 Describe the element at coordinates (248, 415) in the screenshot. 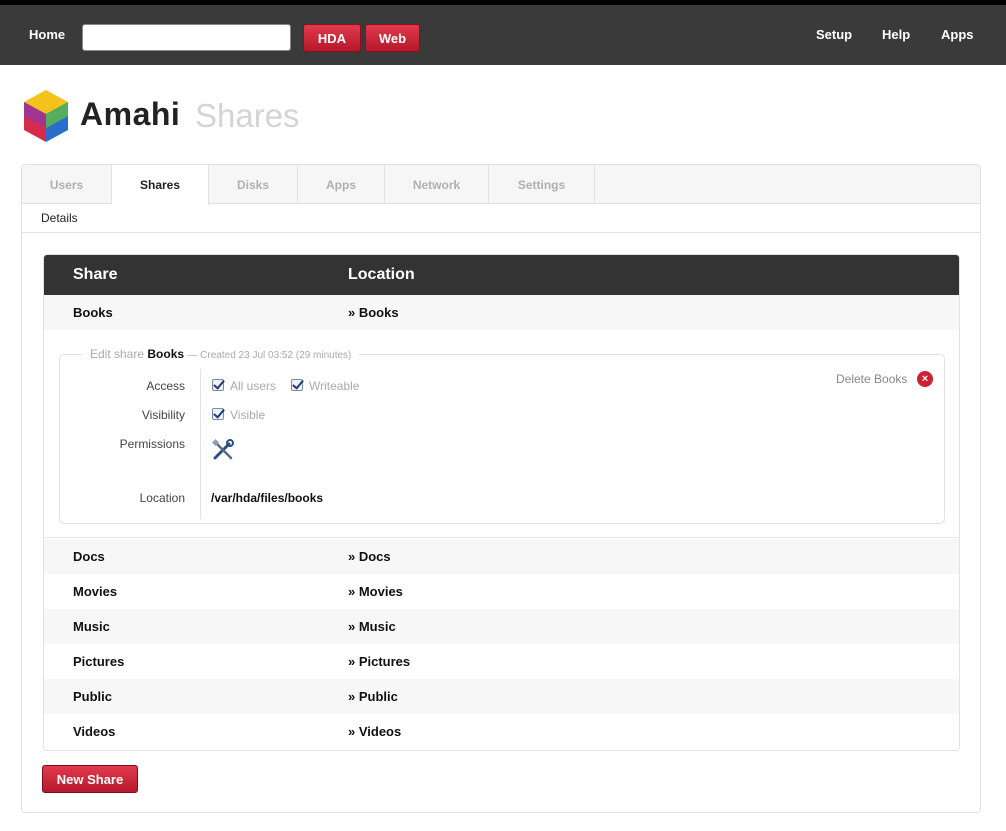

I see `visible-label: Visible` at that location.